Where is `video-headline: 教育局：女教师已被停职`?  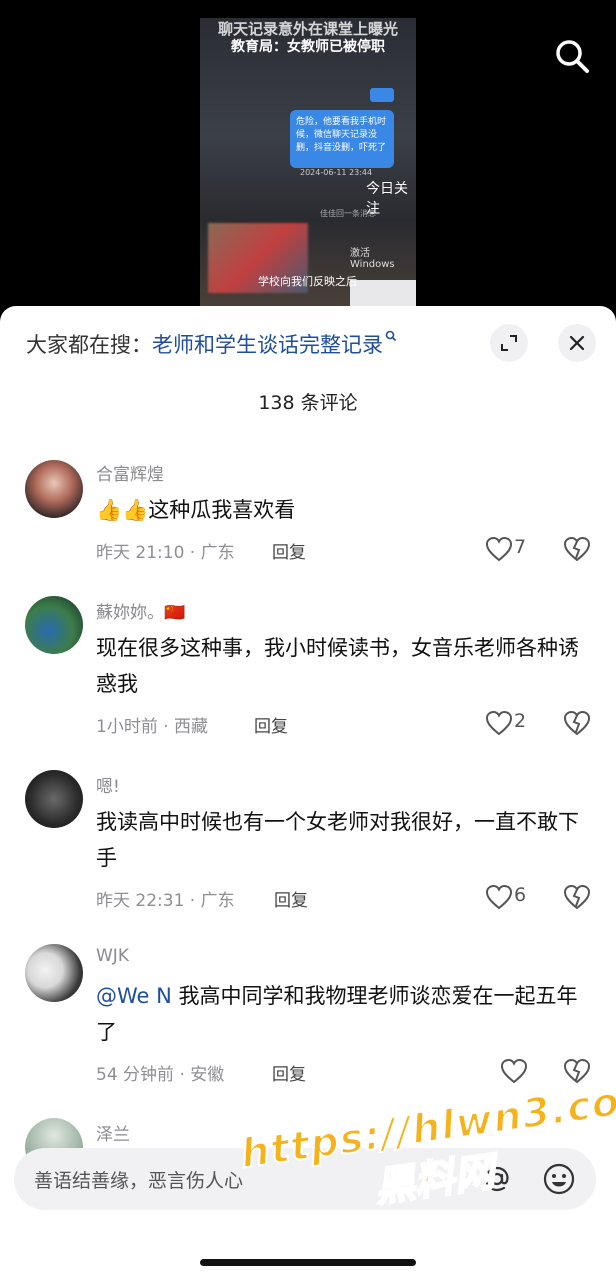 video-headline: 教育局：女教师已被停职 is located at coordinates (308, 47).